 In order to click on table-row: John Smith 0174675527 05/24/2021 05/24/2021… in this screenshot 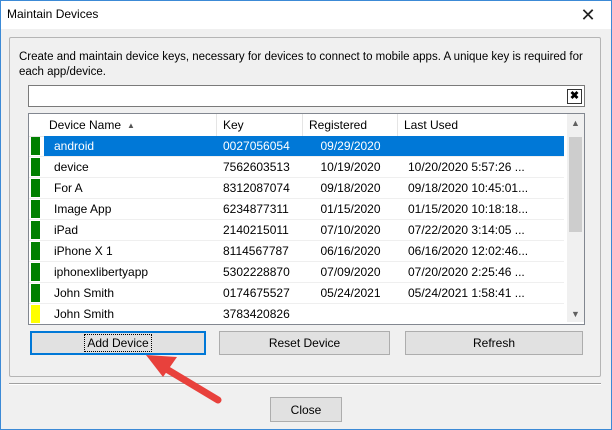, I will do `click(296, 293)`.